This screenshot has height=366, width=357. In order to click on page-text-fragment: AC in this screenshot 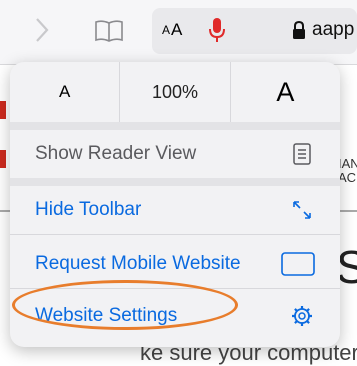, I will do `click(347, 177)`.